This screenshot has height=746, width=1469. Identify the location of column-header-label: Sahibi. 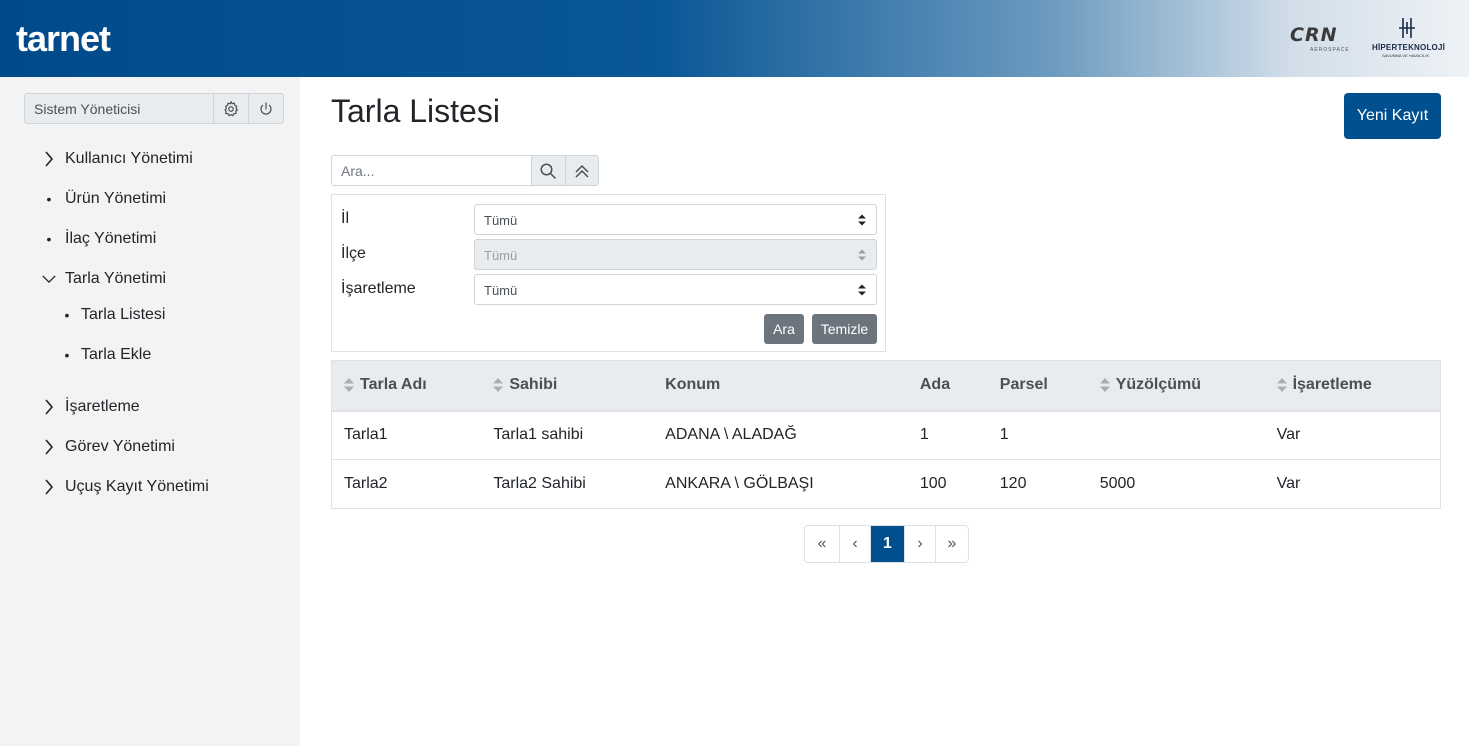
(533, 385).